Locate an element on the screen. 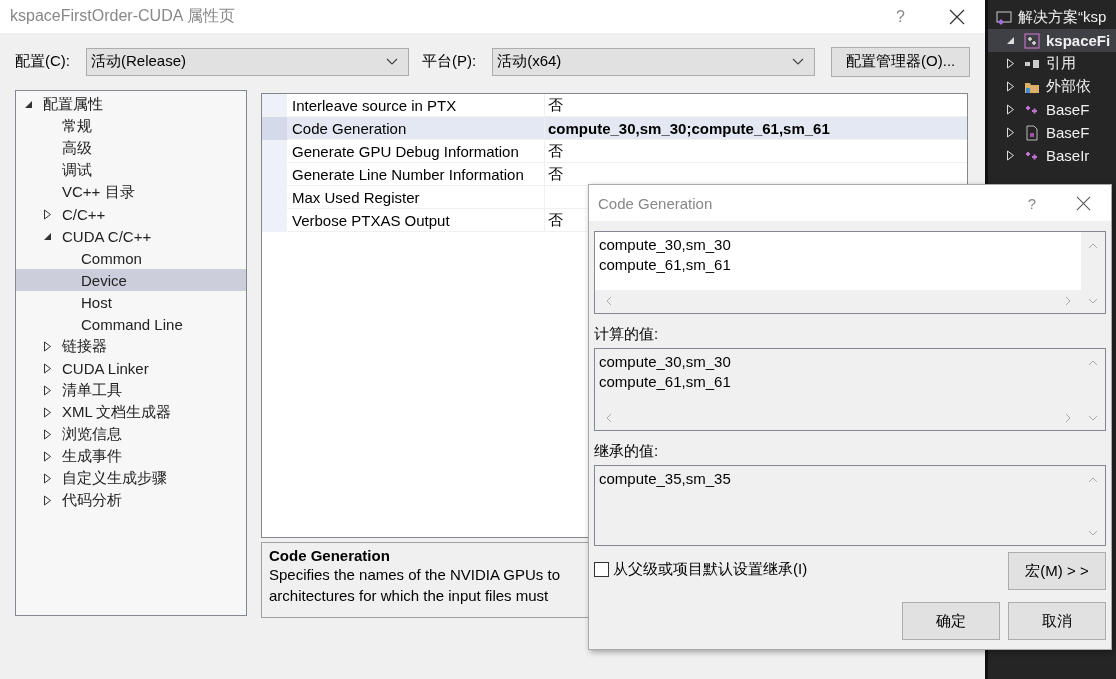 This screenshot has height=679, width=1116. property-row: Generate GPU Debug Information 否 is located at coordinates (614, 151).